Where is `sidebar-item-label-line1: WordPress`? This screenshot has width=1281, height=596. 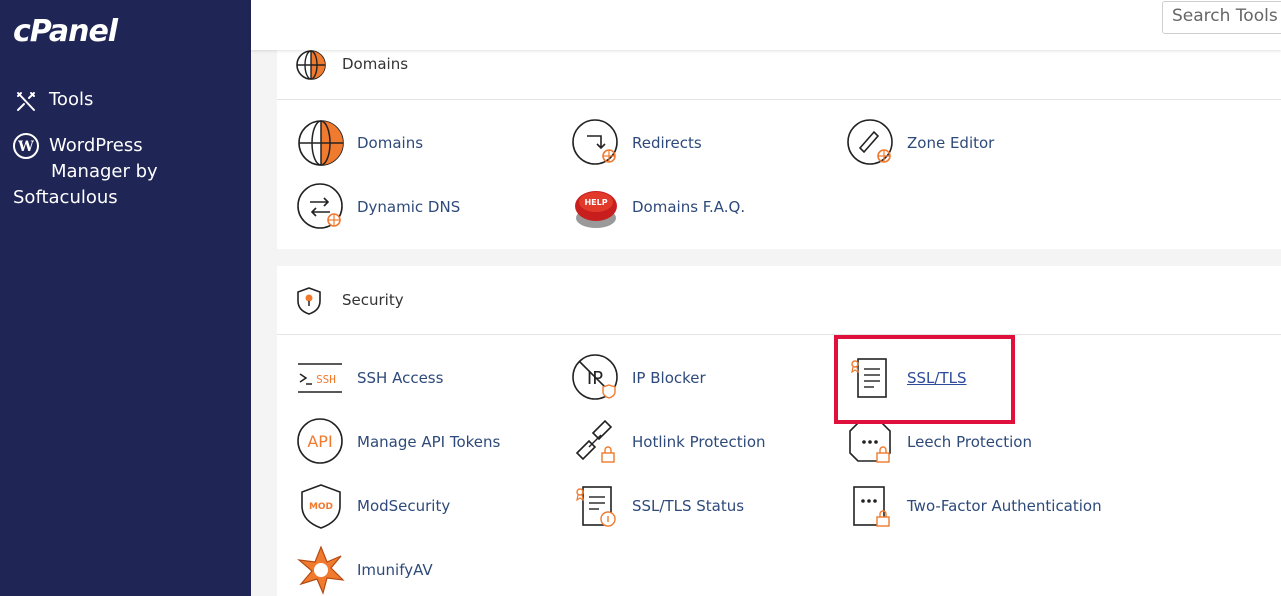 sidebar-item-label-line1: WordPress is located at coordinates (96, 145).